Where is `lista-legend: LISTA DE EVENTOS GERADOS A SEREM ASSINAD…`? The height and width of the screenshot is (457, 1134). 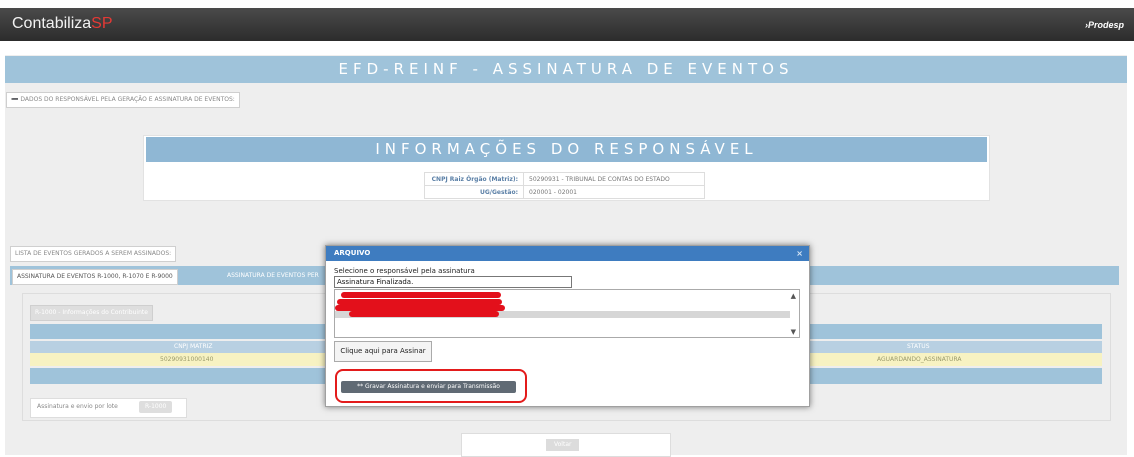
lista-legend: LISTA DE EVENTOS GERADOS A SEREM ASSINAD… is located at coordinates (93, 254).